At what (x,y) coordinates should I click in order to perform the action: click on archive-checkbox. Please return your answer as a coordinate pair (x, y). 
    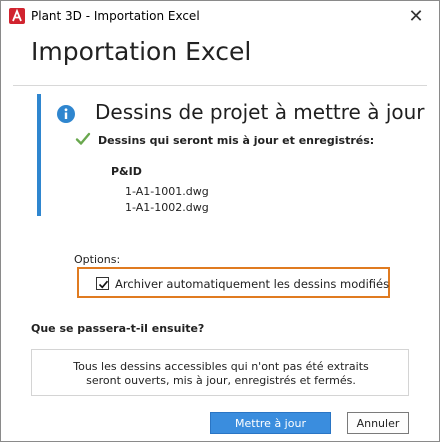
    Looking at the image, I should click on (102, 283).